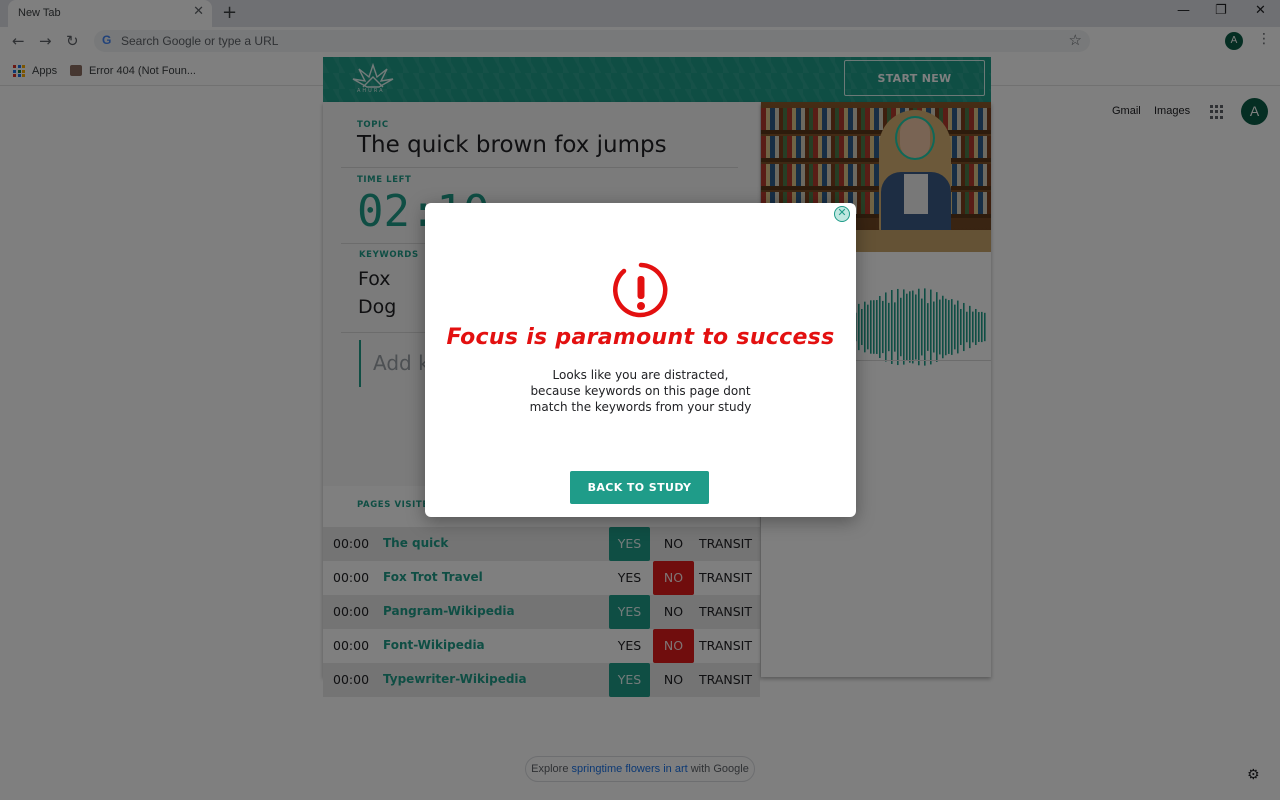  What do you see at coordinates (640, 407) in the screenshot?
I see `dialog-message-line: match the keywords from your study` at bounding box center [640, 407].